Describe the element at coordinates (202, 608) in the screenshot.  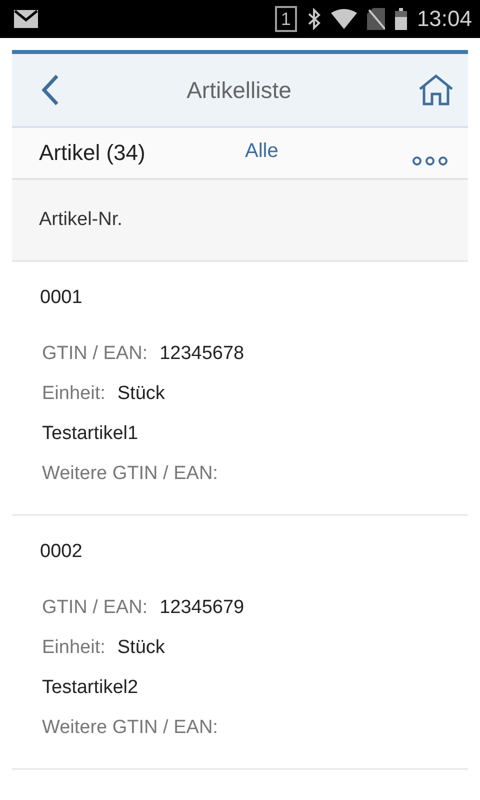
I see `gtin-value: 12345679` at that location.